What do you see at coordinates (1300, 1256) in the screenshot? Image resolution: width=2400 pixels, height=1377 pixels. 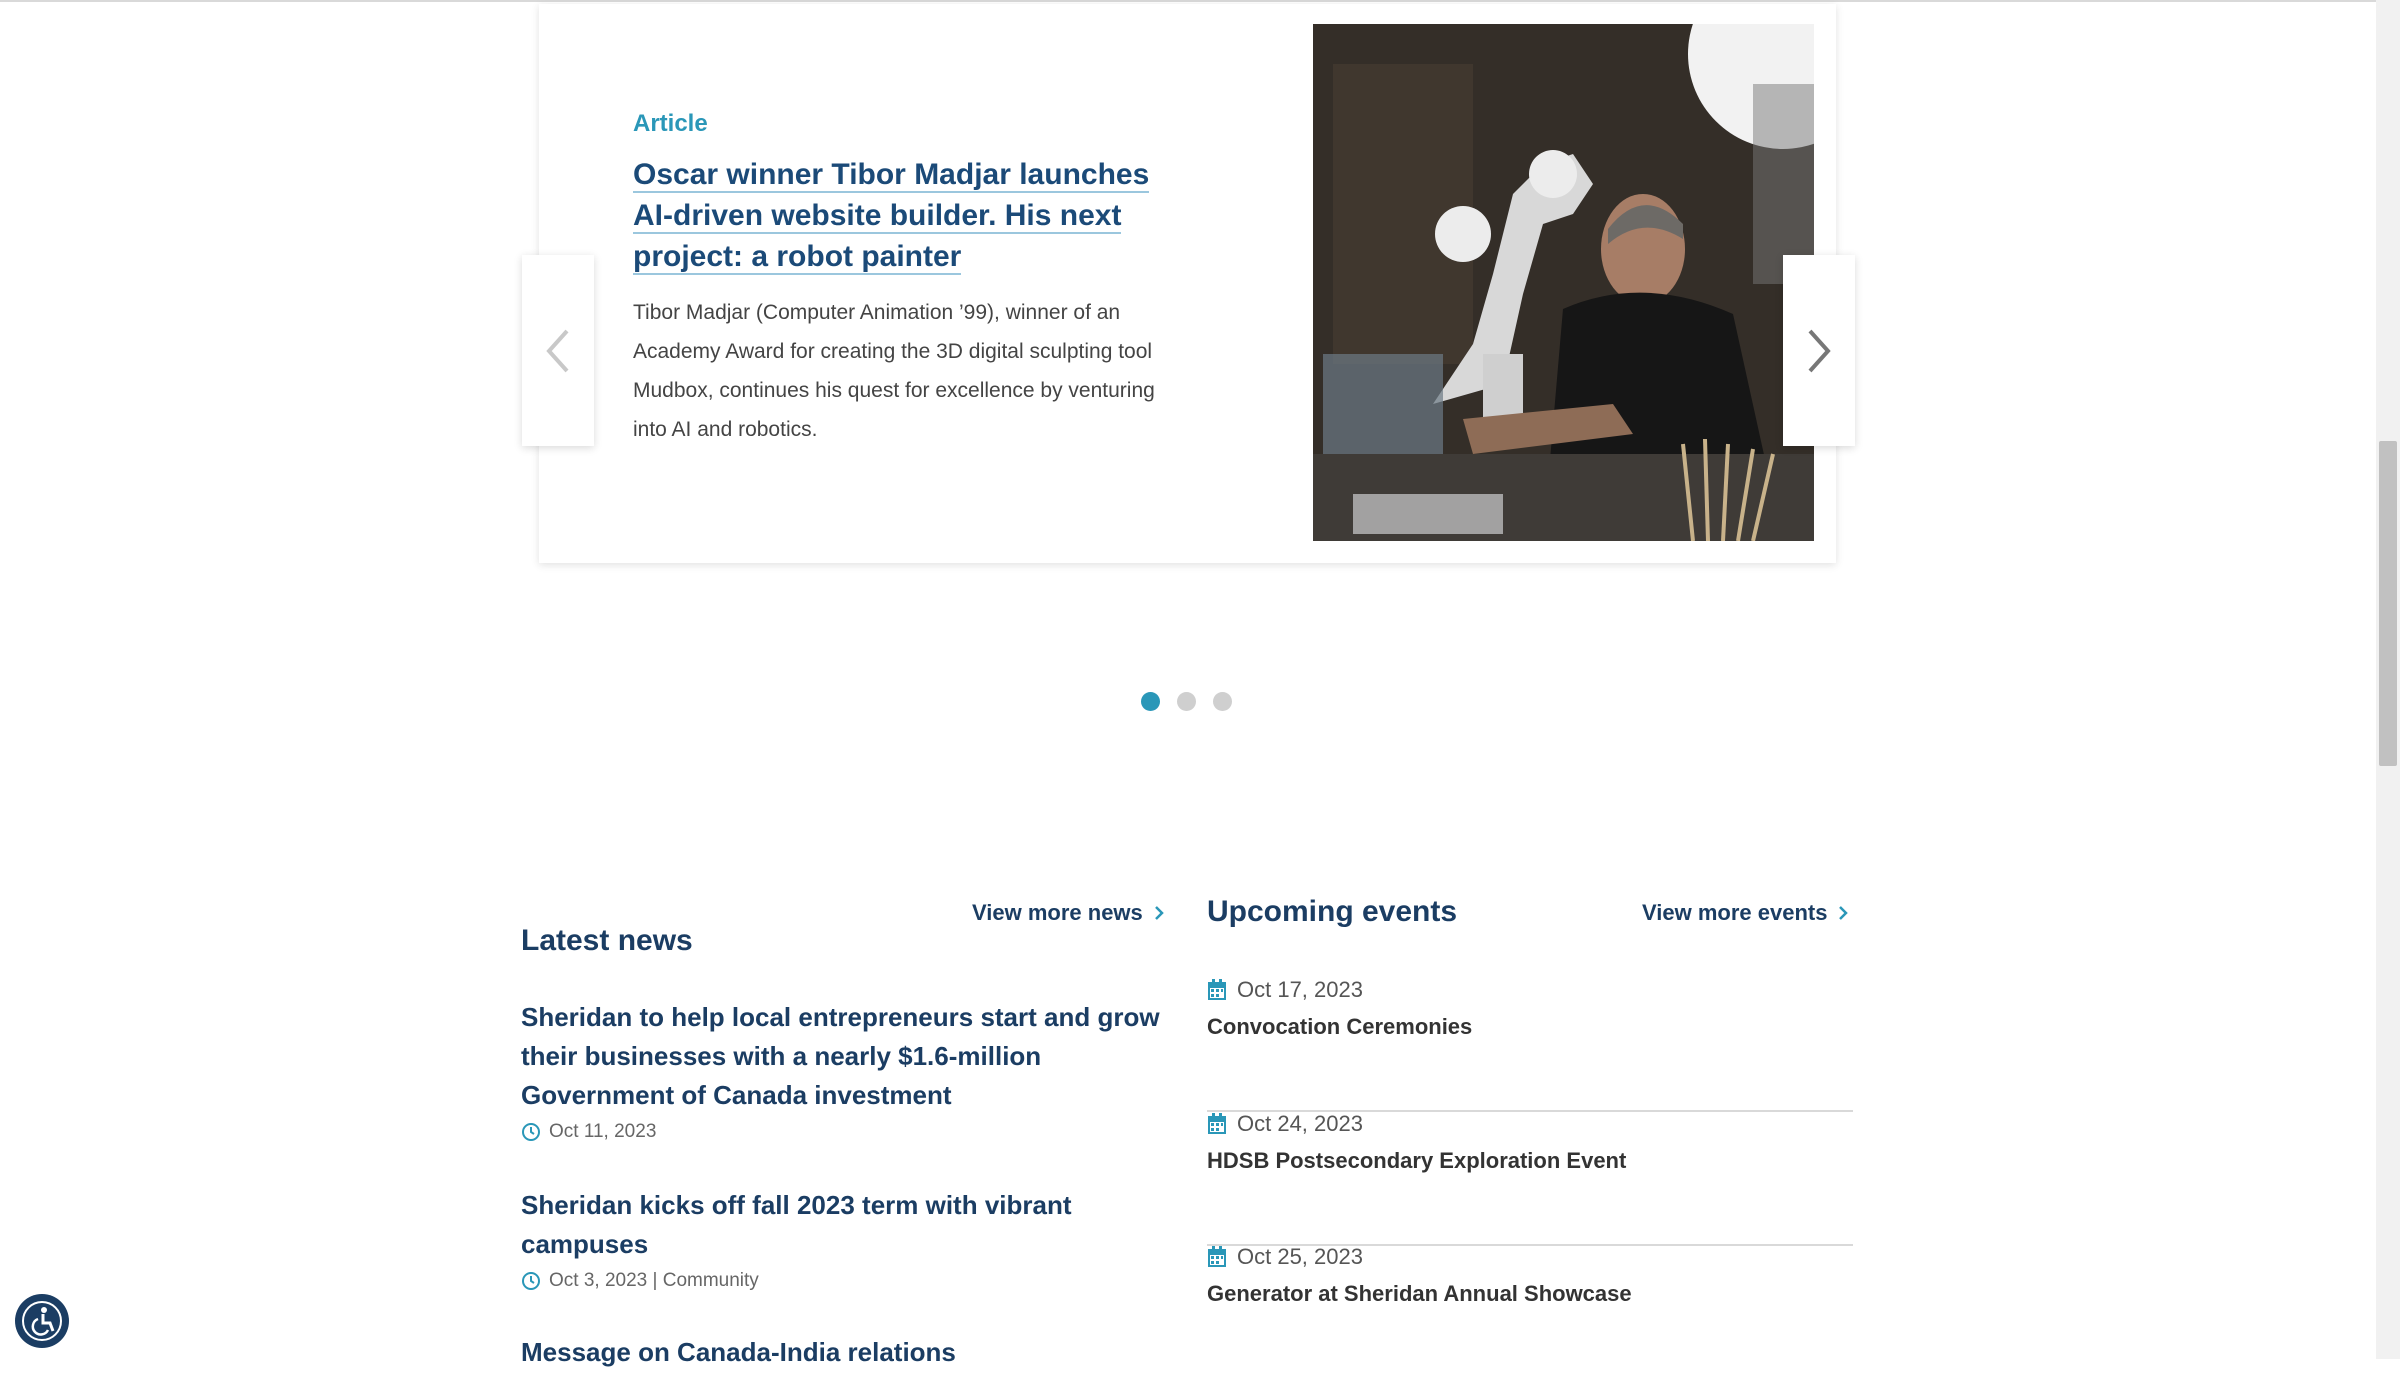 I see `event-date-text: Oct 25, 2023` at bounding box center [1300, 1256].